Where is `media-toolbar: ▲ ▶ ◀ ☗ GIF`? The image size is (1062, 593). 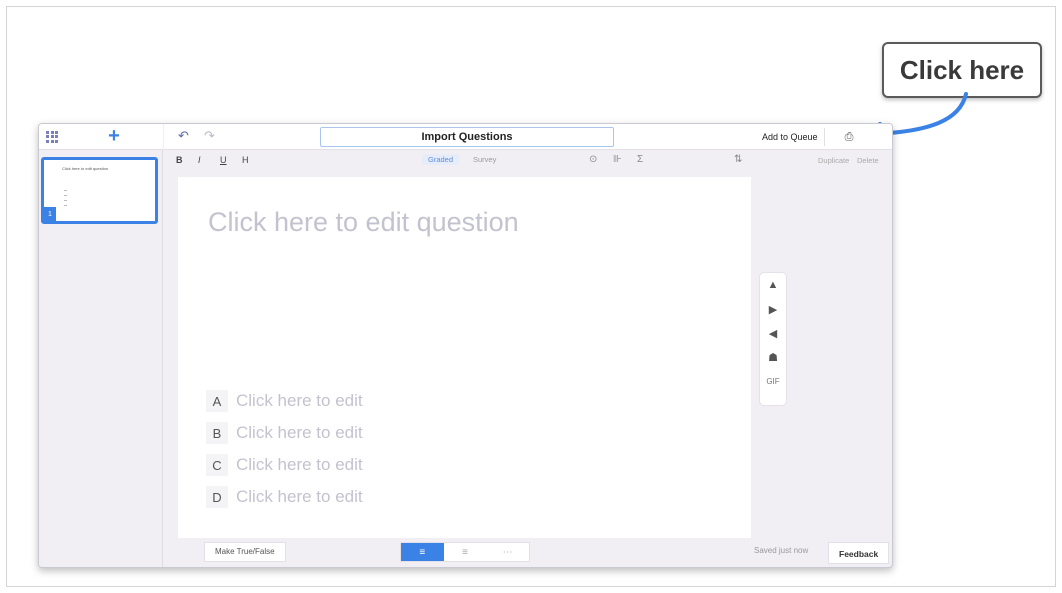 media-toolbar: ▲ ▶ ◀ ☗ GIF is located at coordinates (773, 339).